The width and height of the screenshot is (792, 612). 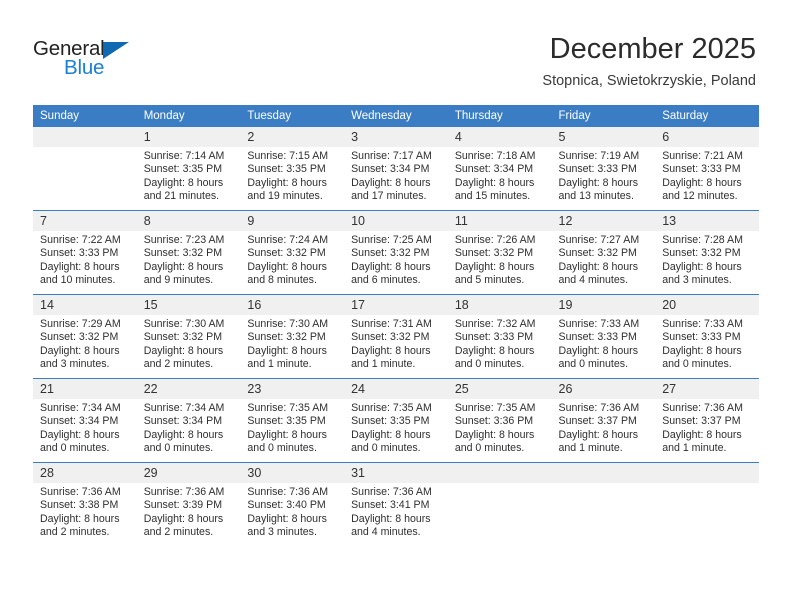 What do you see at coordinates (702, 240) in the screenshot?
I see `sunrise-text: Sunrise: 7:28 AM` at bounding box center [702, 240].